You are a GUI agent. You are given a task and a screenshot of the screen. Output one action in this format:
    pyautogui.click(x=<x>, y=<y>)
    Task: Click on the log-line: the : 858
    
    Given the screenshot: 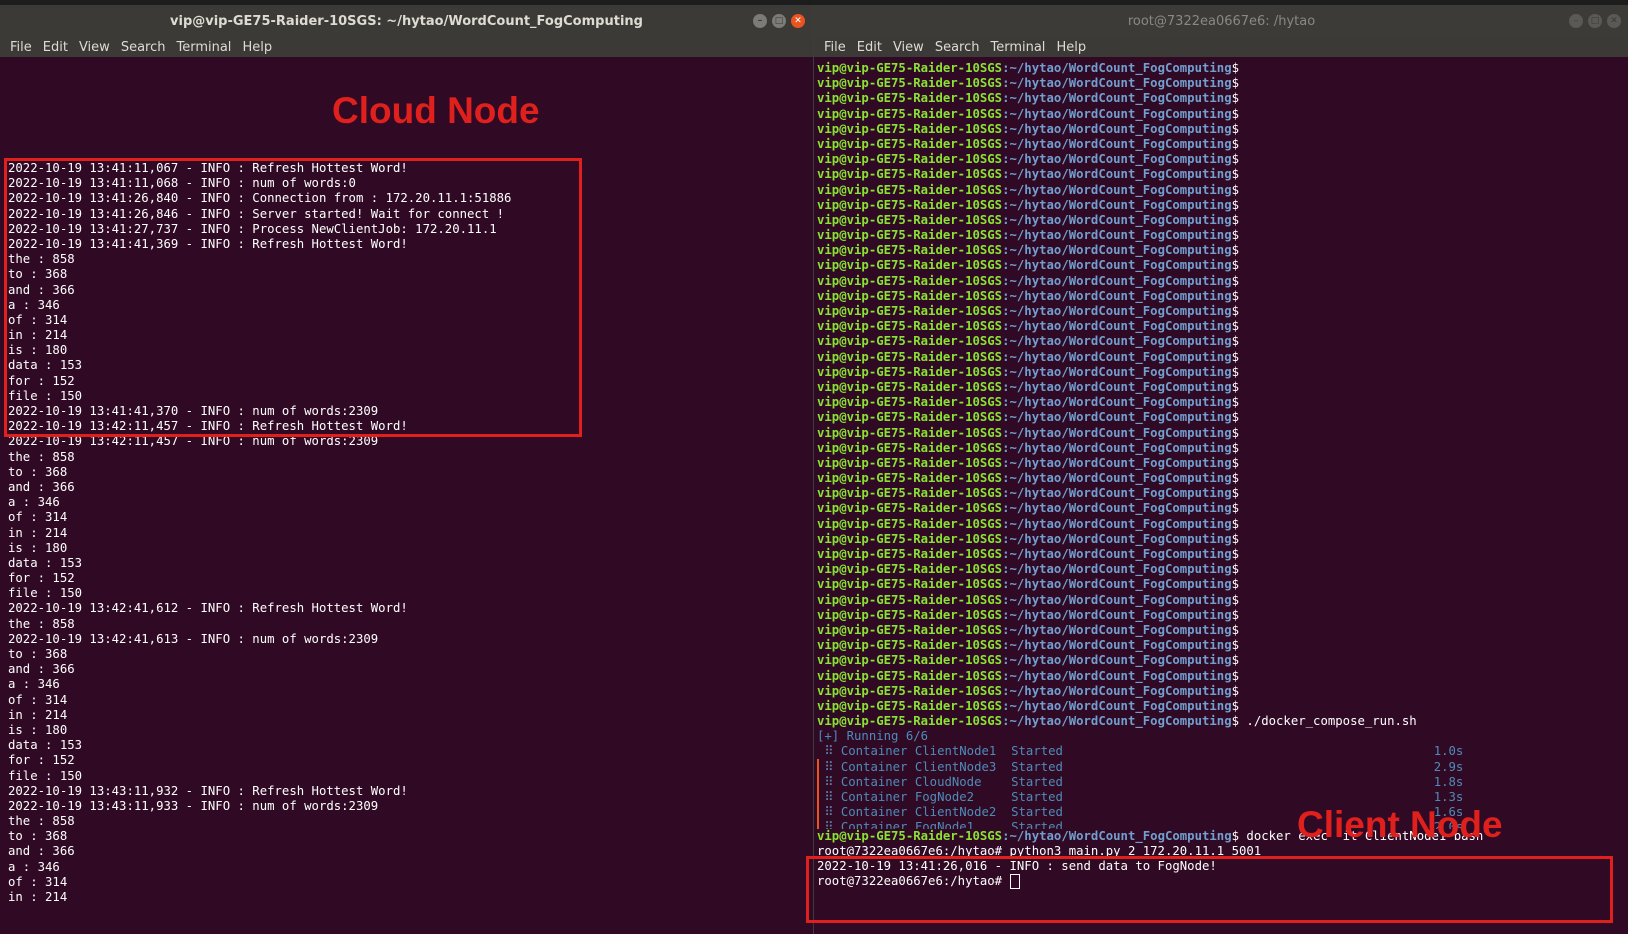 What is the action you would take?
    pyautogui.click(x=41, y=456)
    